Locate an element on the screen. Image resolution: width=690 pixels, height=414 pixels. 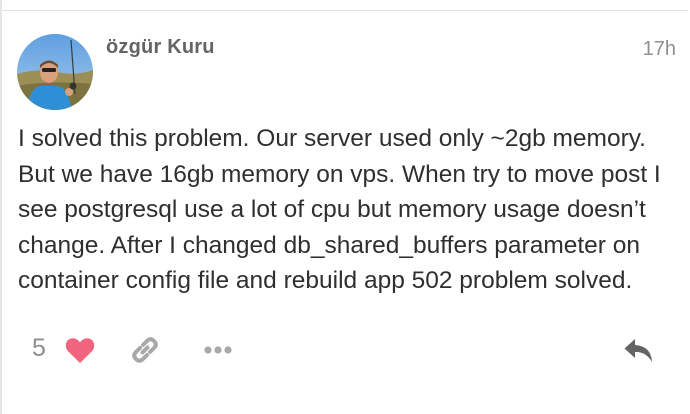
reply-icon is located at coordinates (638, 350).